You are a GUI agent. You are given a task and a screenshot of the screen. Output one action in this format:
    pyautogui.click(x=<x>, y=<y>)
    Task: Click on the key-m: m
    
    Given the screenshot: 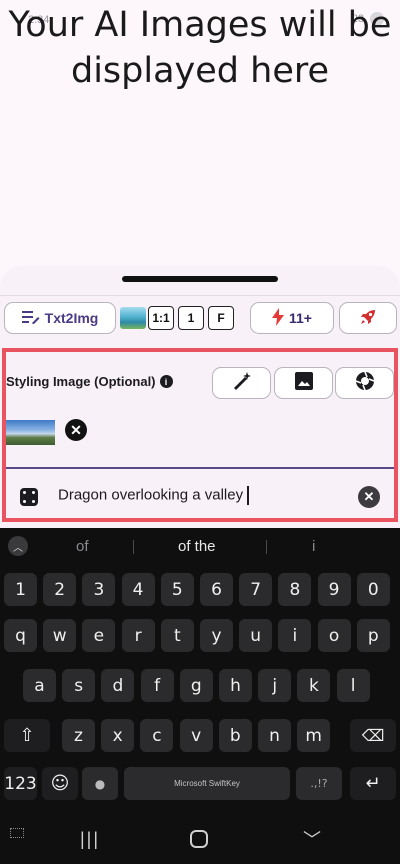 What is the action you would take?
    pyautogui.click(x=314, y=735)
    